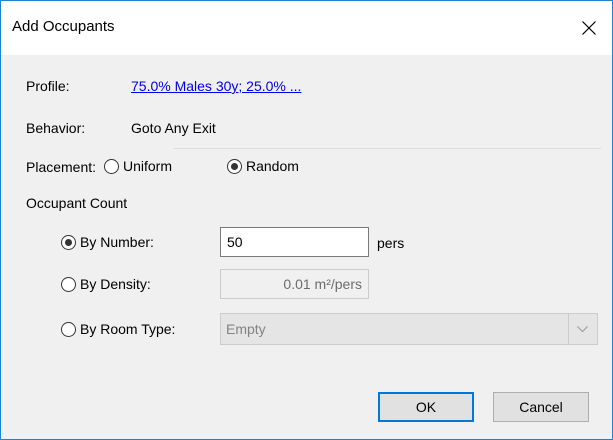 The width and height of the screenshot is (613, 440). Describe the element at coordinates (246, 329) in the screenshot. I see `room-type-selected: Empty` at that location.